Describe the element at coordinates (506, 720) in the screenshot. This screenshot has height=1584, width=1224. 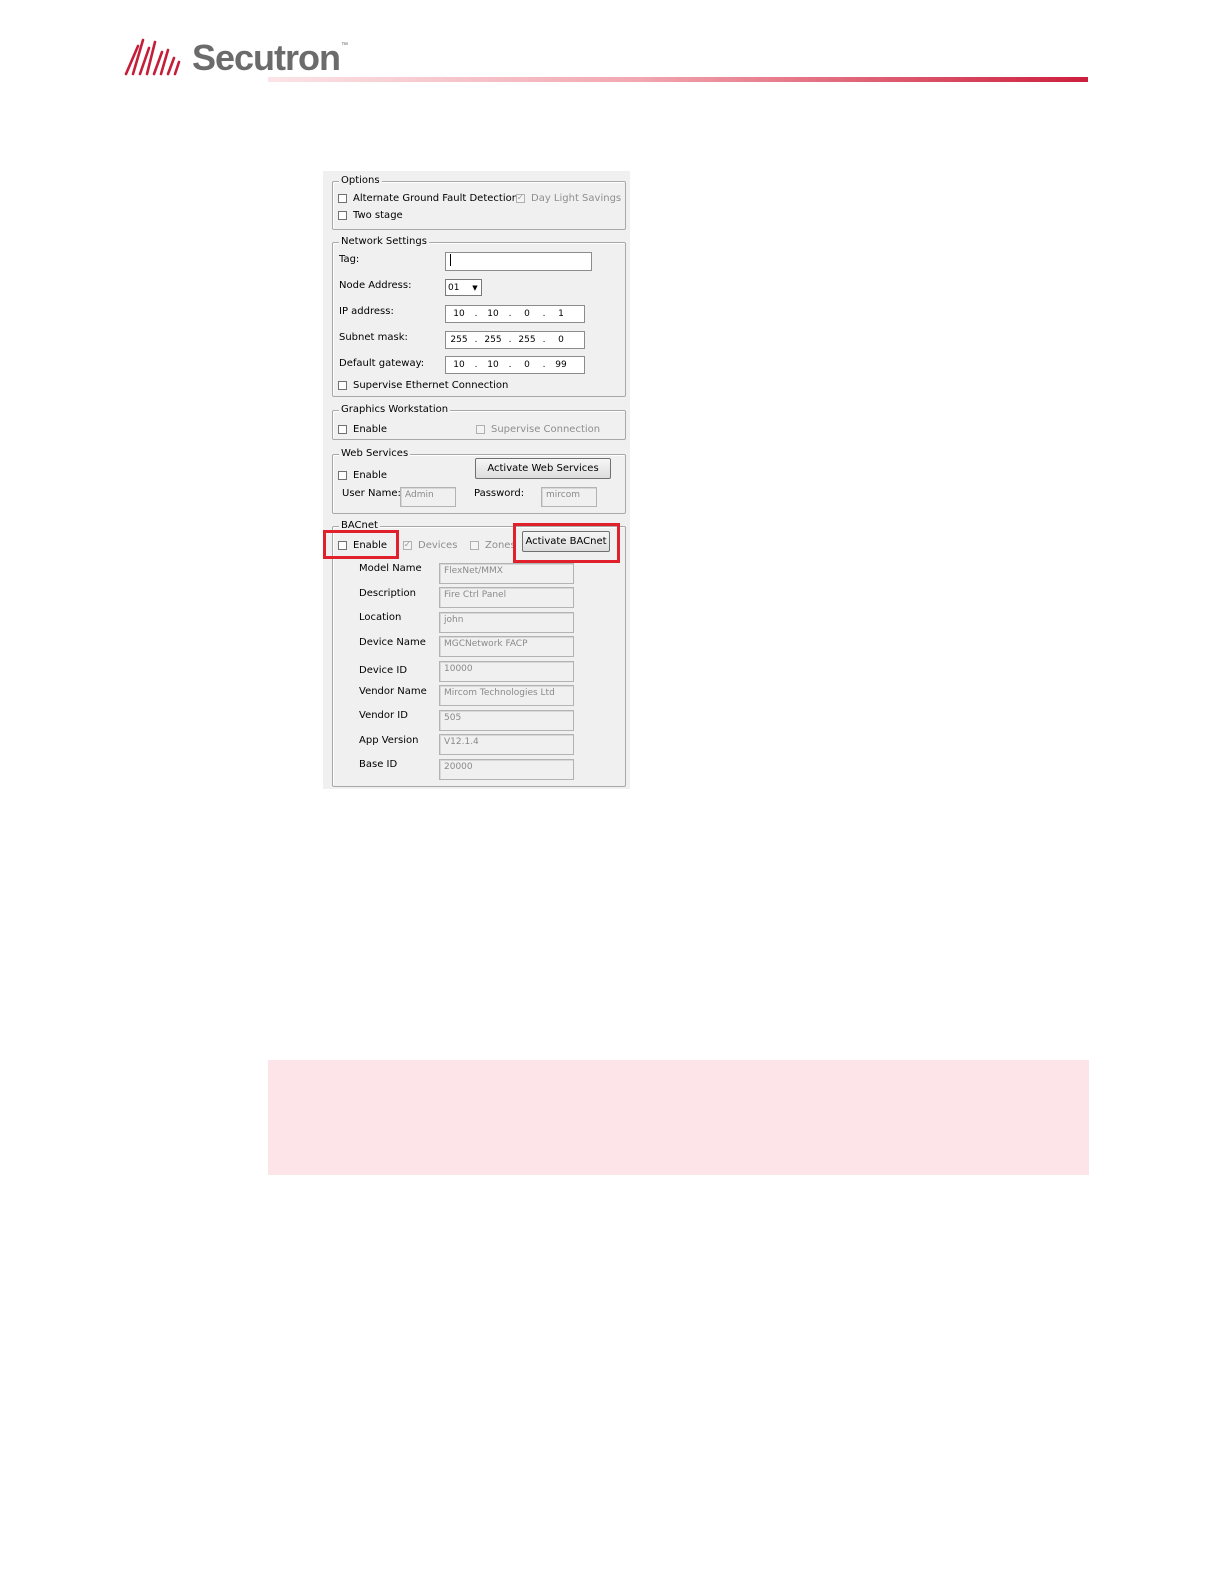
I see `vendor-id-input: 505` at that location.